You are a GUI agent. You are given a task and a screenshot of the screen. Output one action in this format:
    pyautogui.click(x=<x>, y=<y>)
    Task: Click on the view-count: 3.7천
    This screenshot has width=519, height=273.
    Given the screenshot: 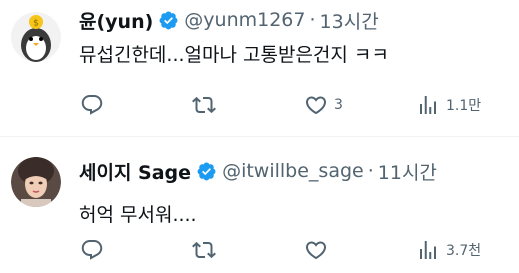 What is the action you would take?
    pyautogui.click(x=464, y=251)
    